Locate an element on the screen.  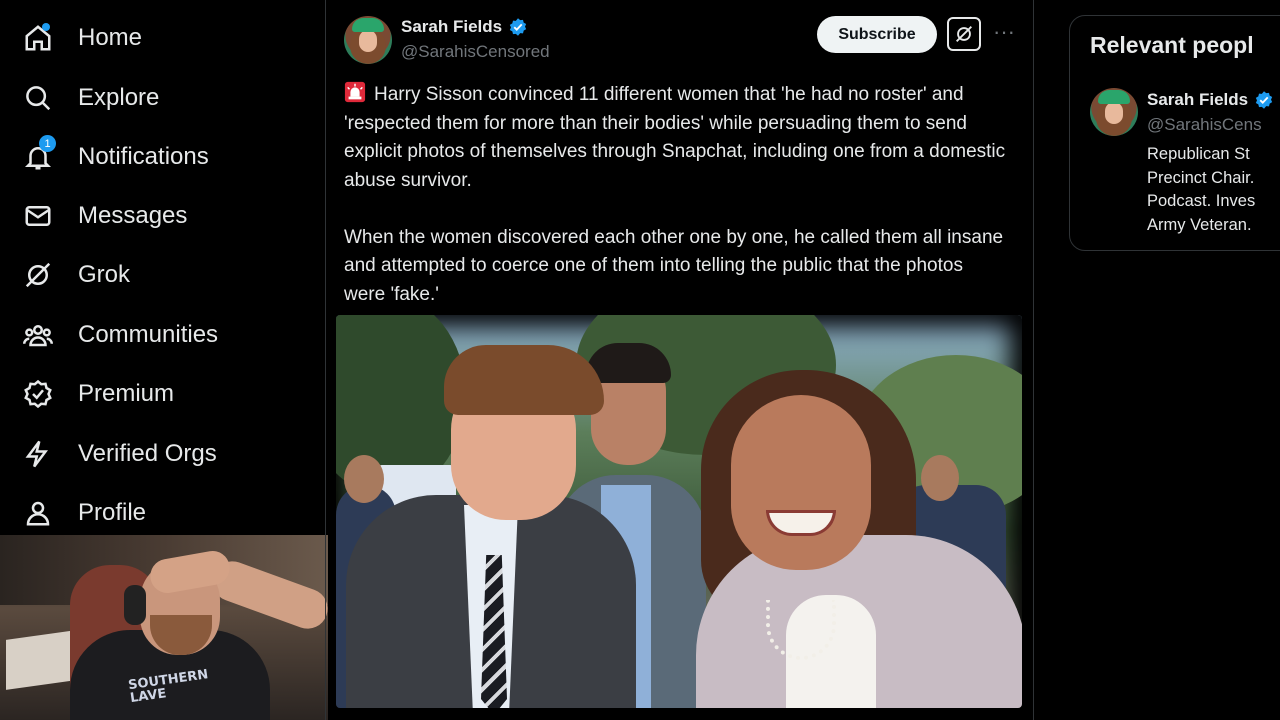
grok-explain-button is located at coordinates (964, 34).